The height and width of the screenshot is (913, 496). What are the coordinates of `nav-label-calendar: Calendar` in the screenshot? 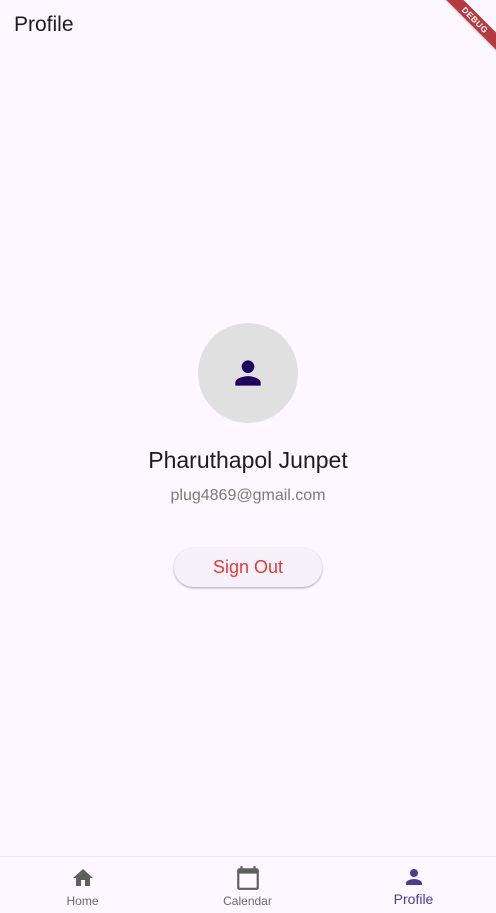 It's located at (247, 901).